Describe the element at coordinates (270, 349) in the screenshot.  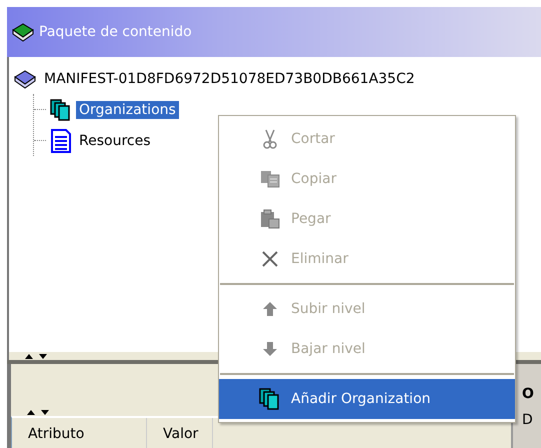
I see `down-arrow-icon` at that location.